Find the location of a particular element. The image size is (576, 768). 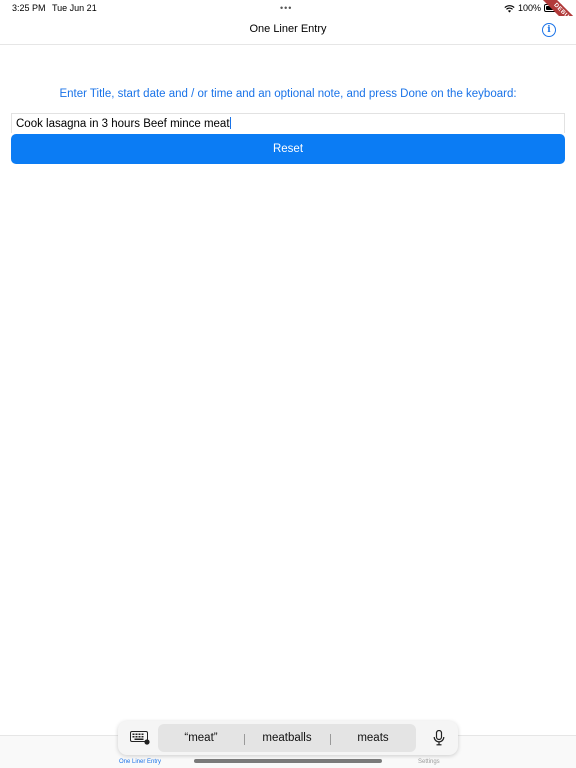

battery-percent: 100% is located at coordinates (529, 8).